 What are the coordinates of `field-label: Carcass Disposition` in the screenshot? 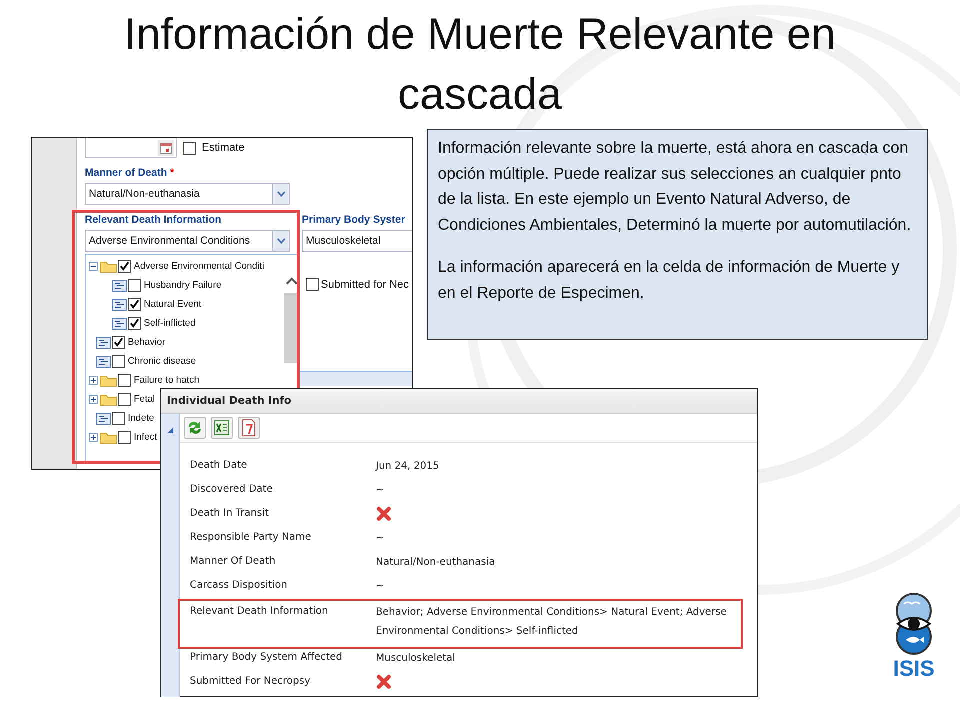 It's located at (239, 586).